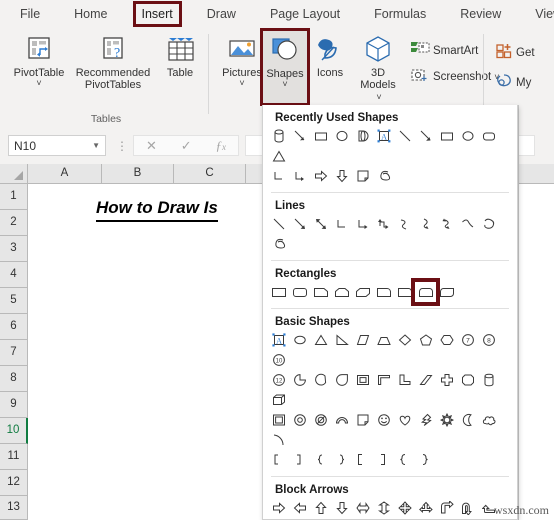 This screenshot has width=554, height=520. I want to click on check-icon: ✓, so click(186, 146).